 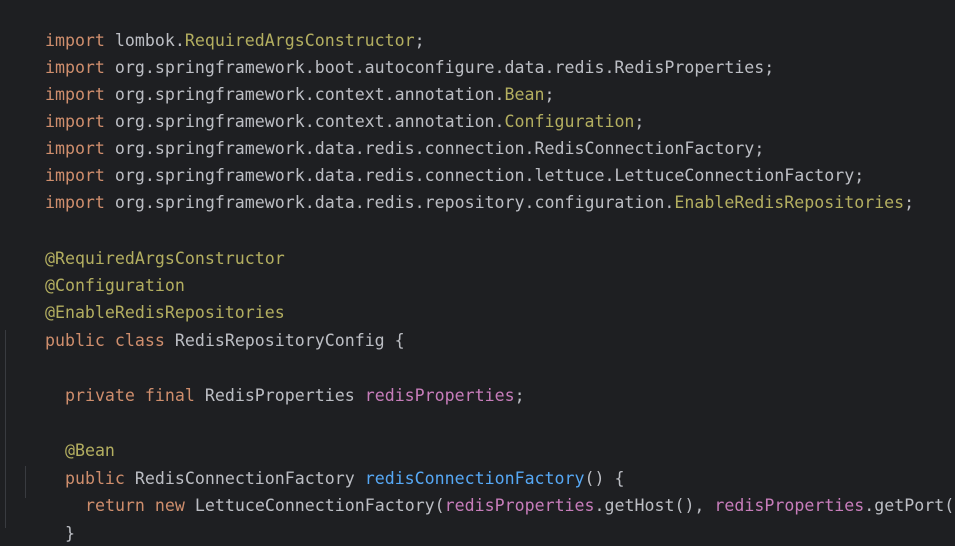 I want to click on get-host-call: .getHost(),, so click(x=654, y=505).